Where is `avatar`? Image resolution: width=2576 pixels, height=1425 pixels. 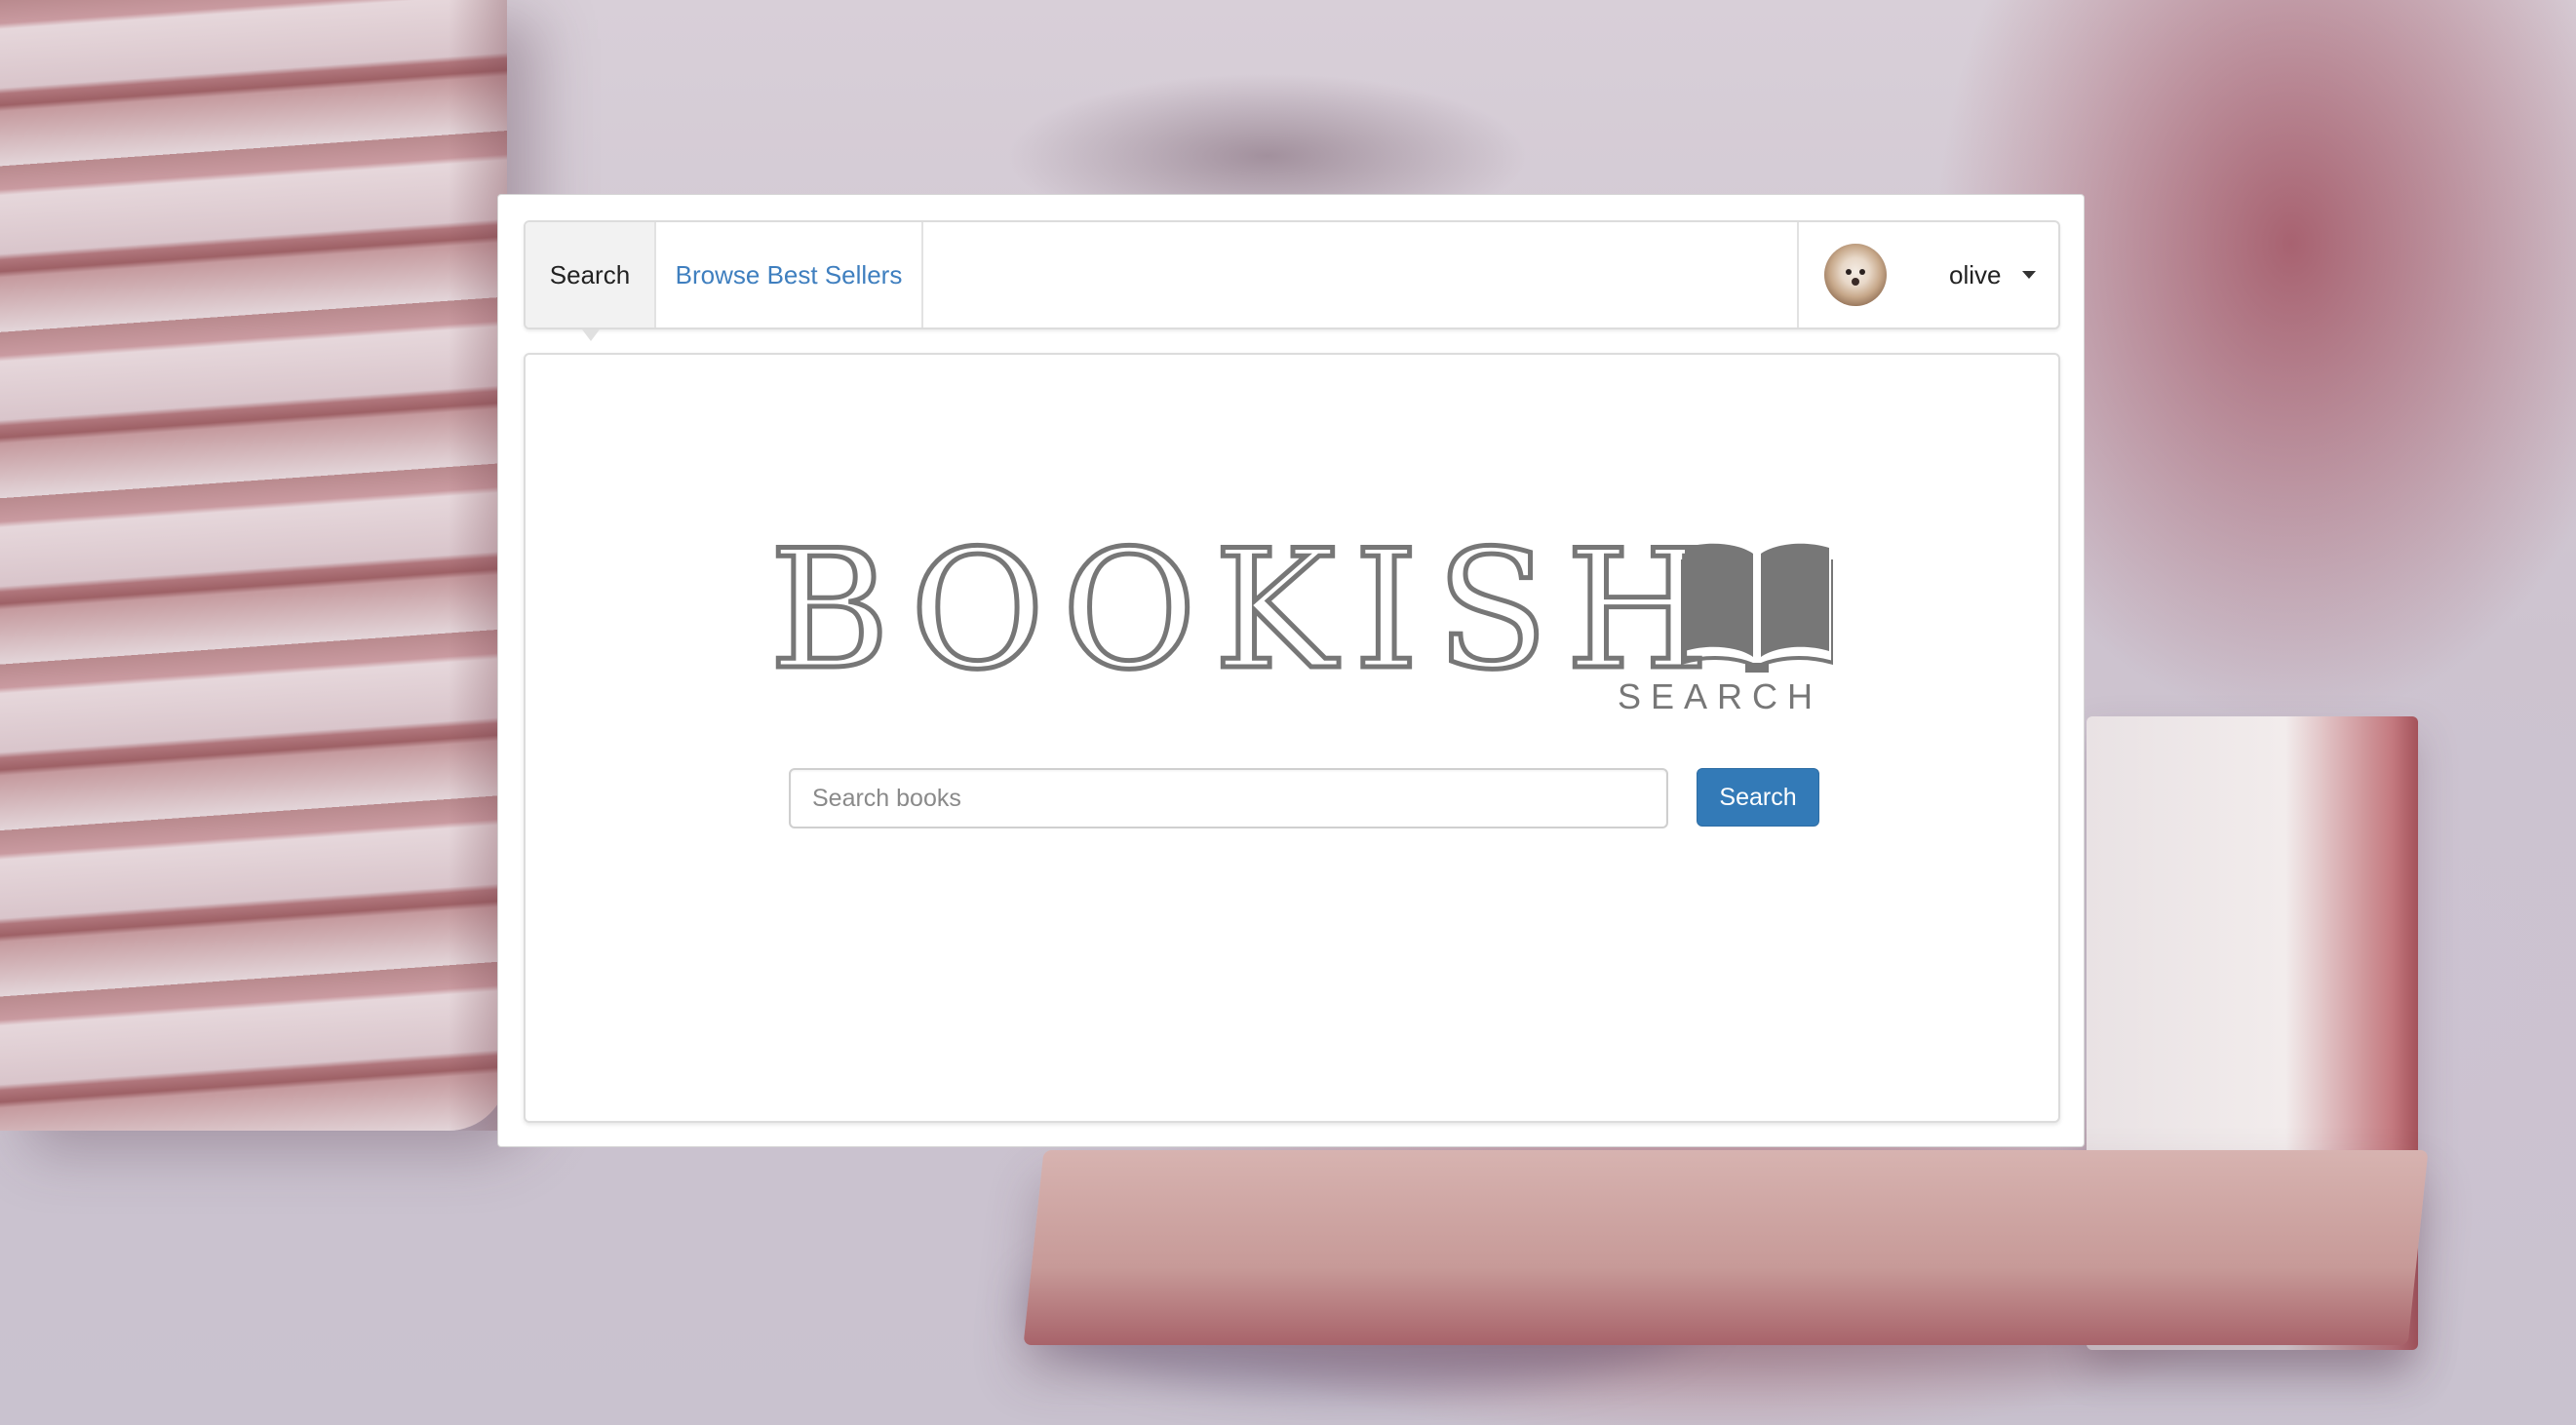
avatar is located at coordinates (1855, 275).